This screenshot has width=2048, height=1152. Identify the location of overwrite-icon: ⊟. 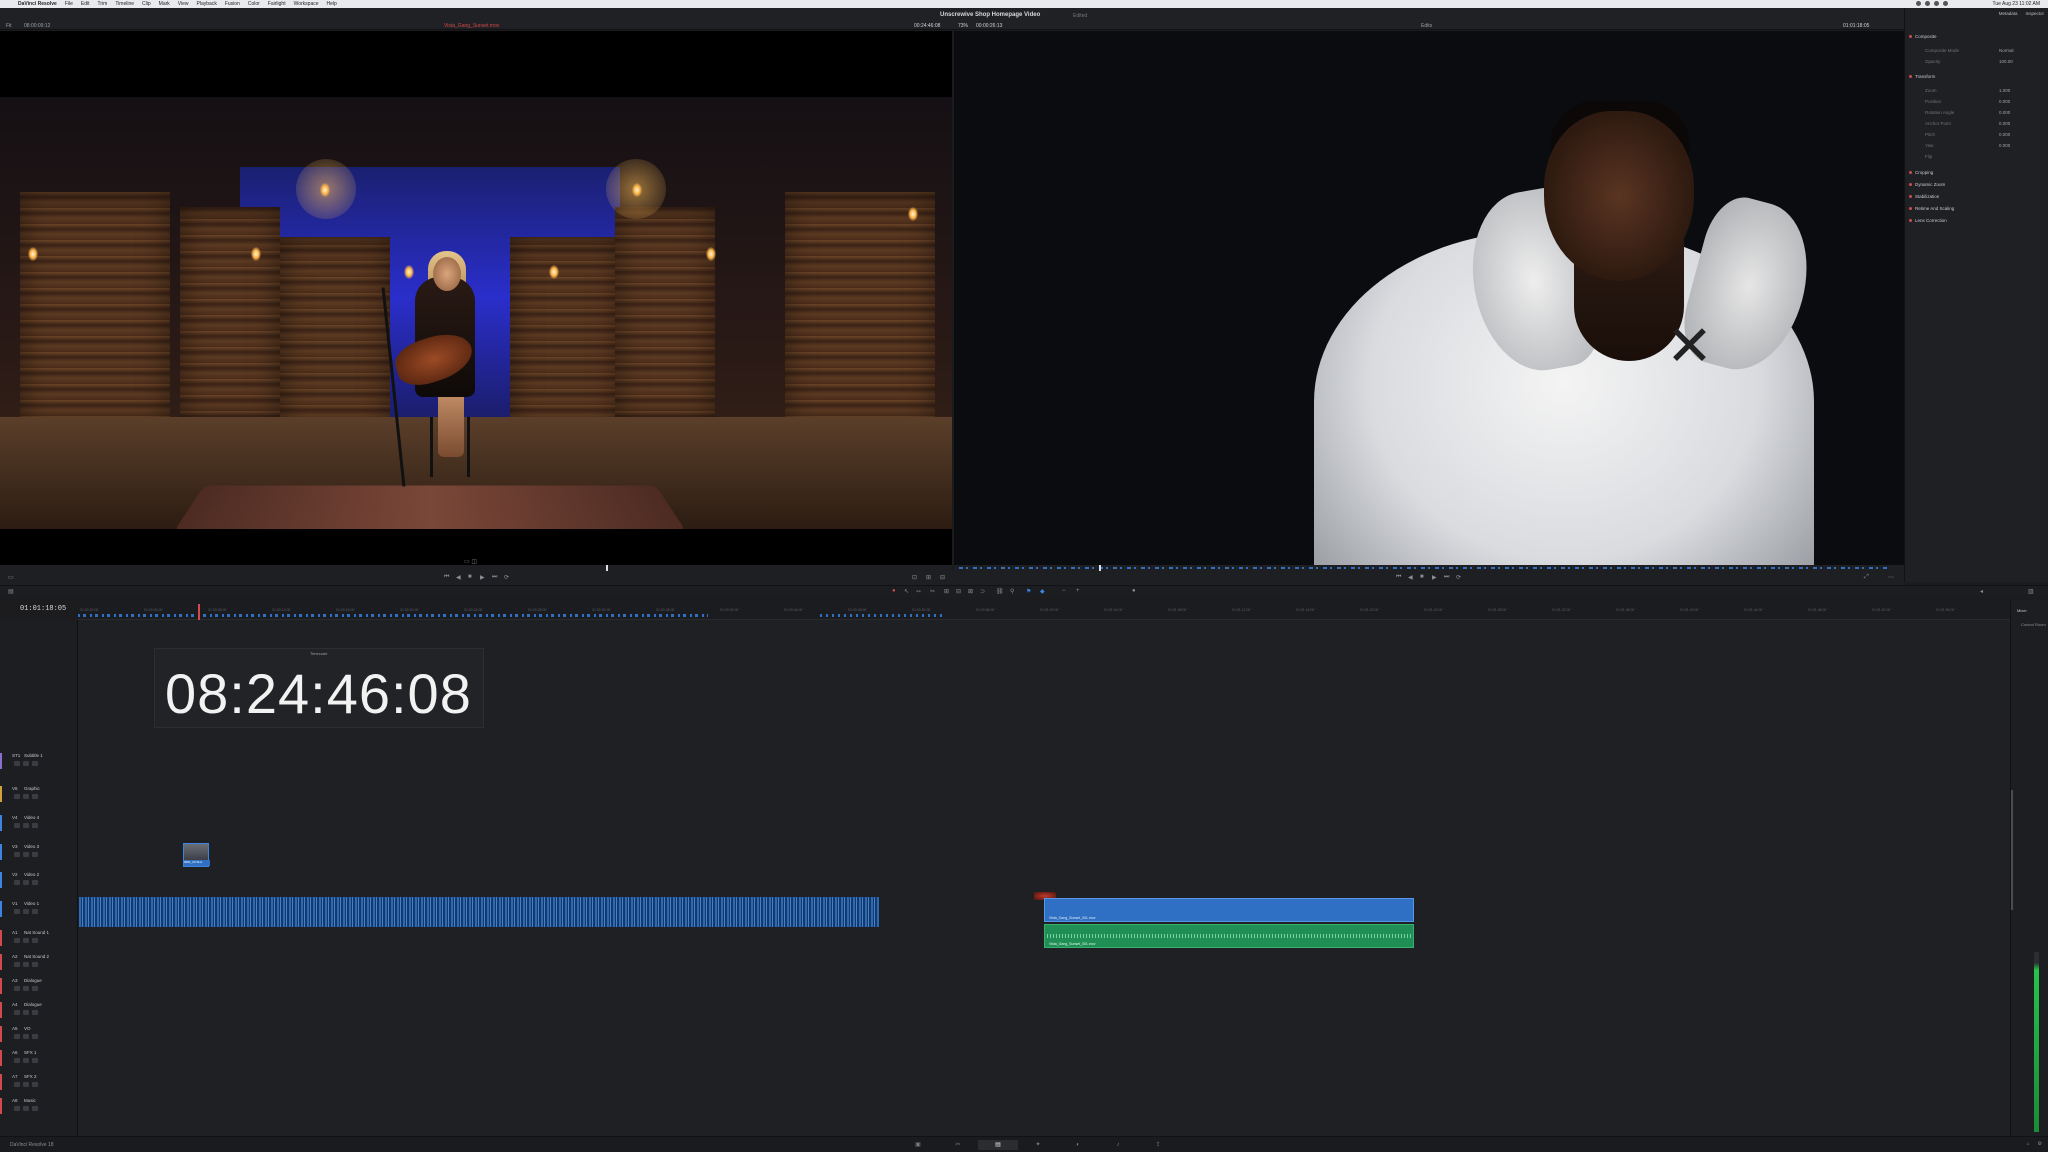
(942, 577).